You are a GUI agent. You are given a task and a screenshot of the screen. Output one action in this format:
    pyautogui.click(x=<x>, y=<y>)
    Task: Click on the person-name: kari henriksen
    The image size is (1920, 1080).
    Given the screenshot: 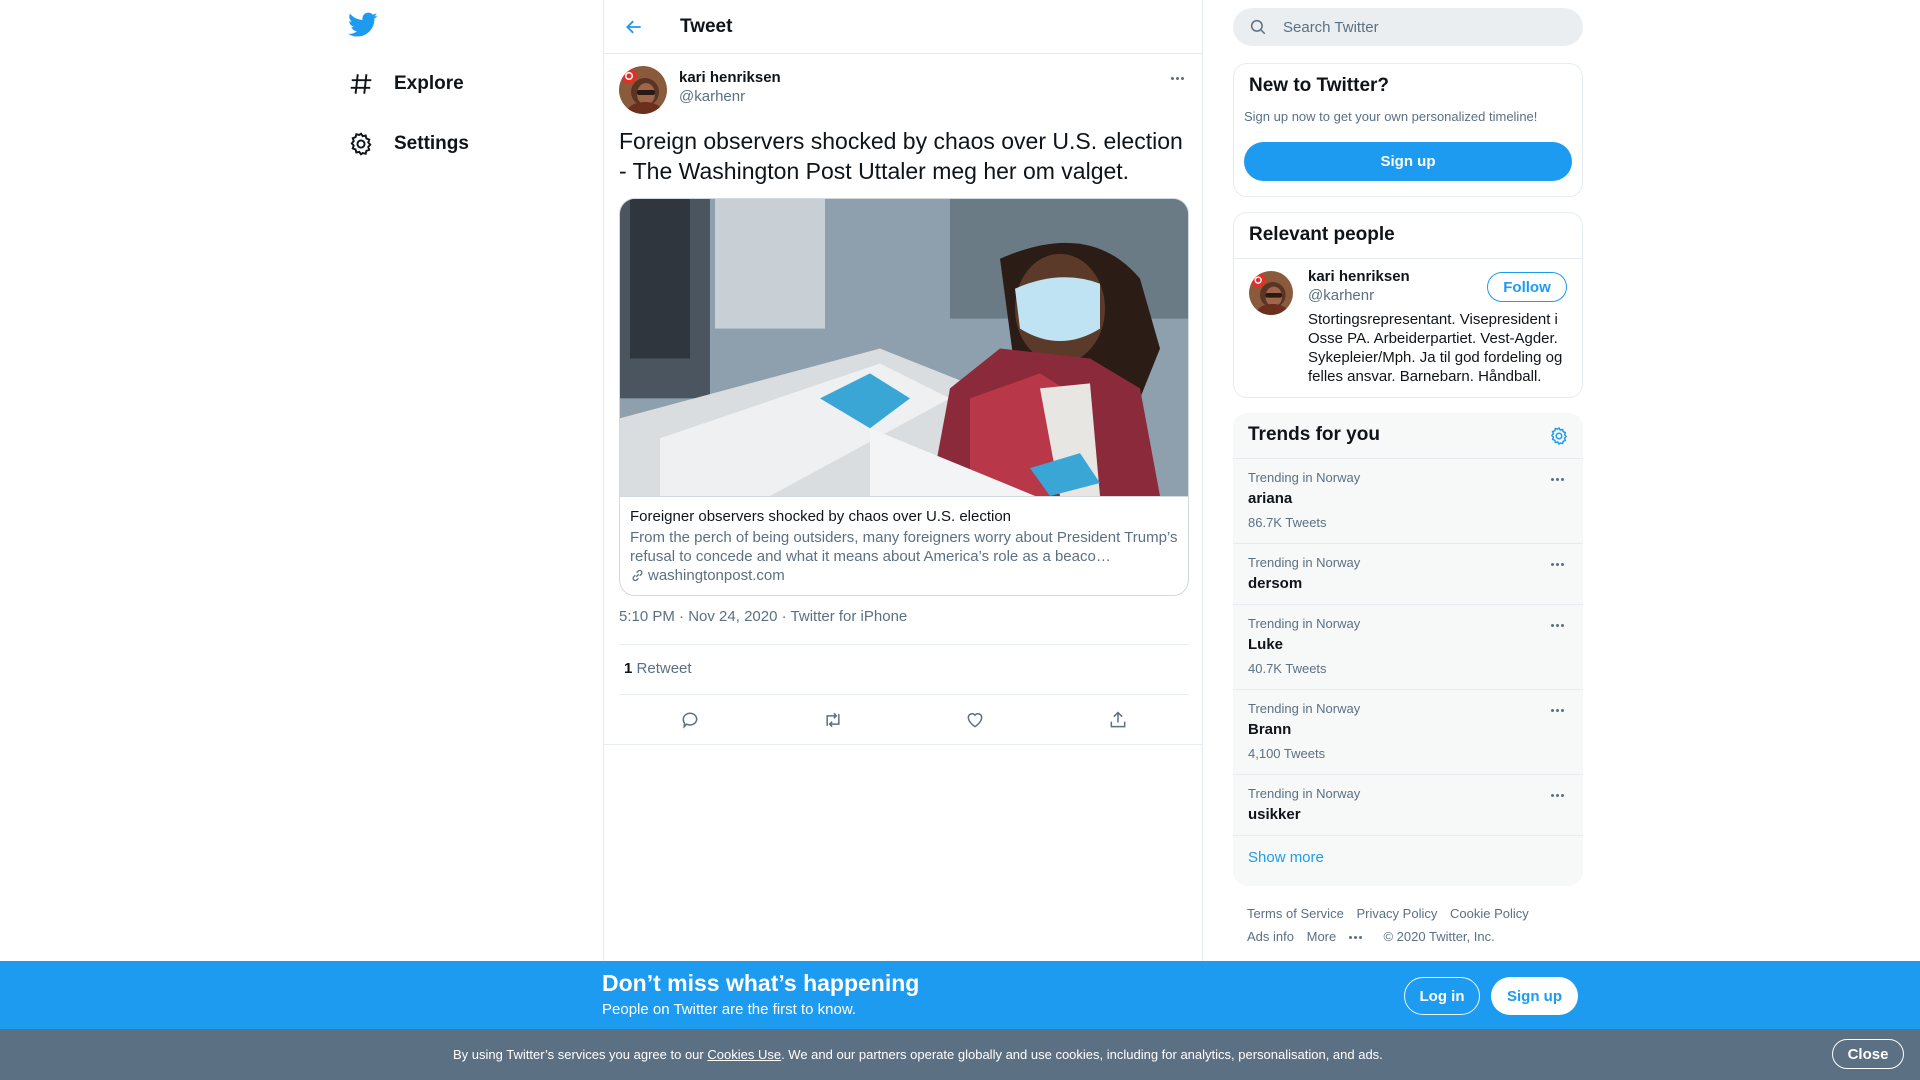 What is the action you would take?
    pyautogui.click(x=1359, y=276)
    